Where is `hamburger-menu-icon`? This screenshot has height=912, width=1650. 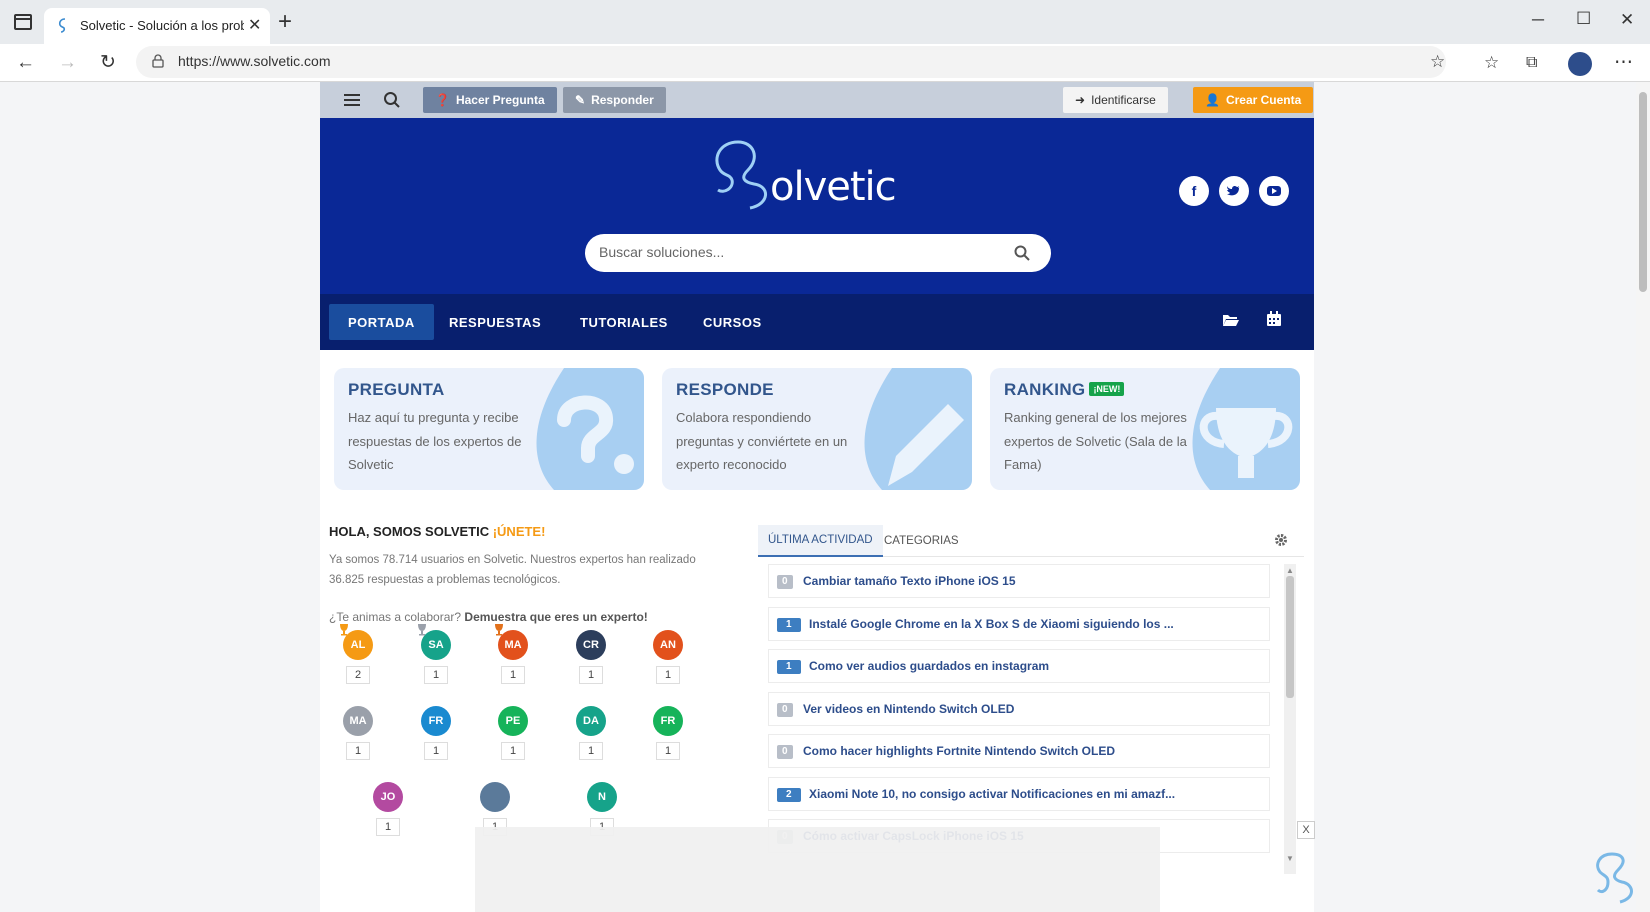 hamburger-menu-icon is located at coordinates (352, 100).